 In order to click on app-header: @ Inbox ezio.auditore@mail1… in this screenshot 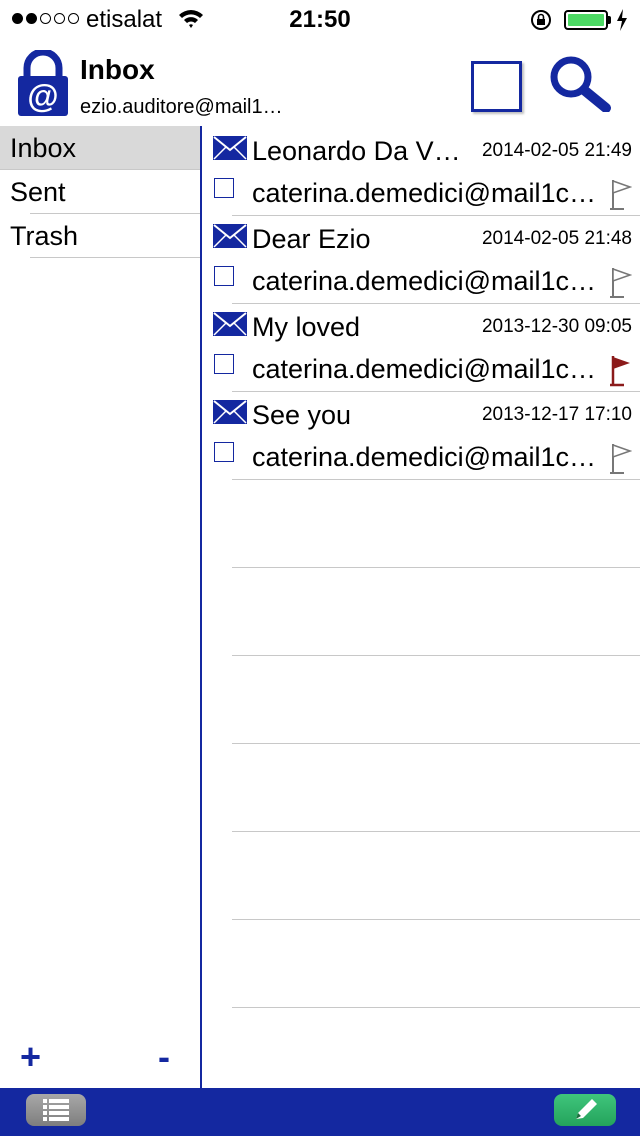, I will do `click(320, 83)`.